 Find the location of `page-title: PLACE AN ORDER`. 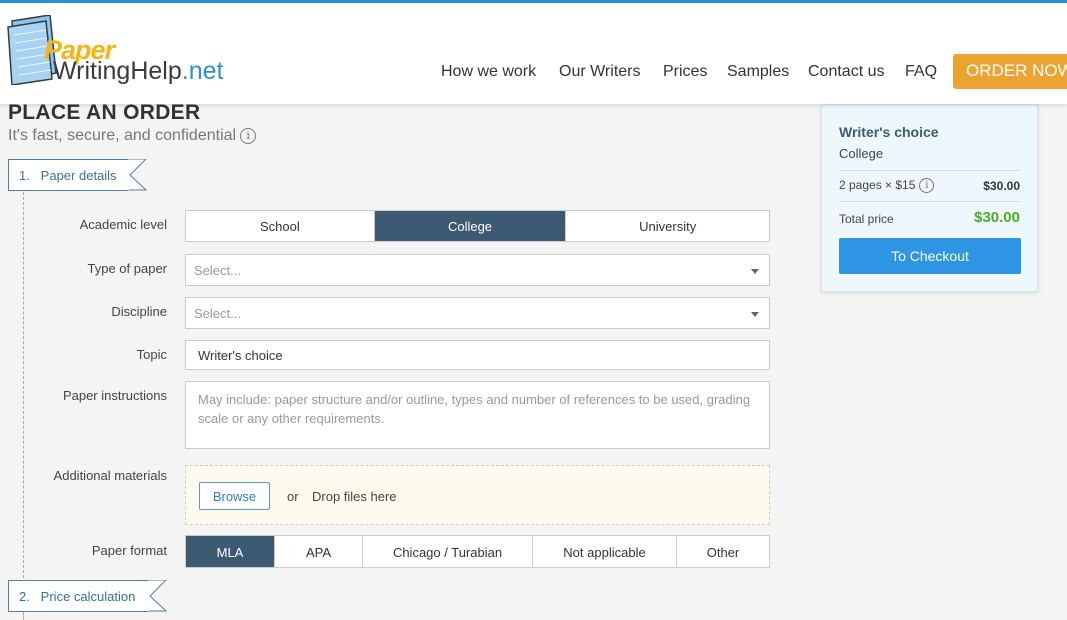

page-title: PLACE AN ORDER is located at coordinates (104, 112).